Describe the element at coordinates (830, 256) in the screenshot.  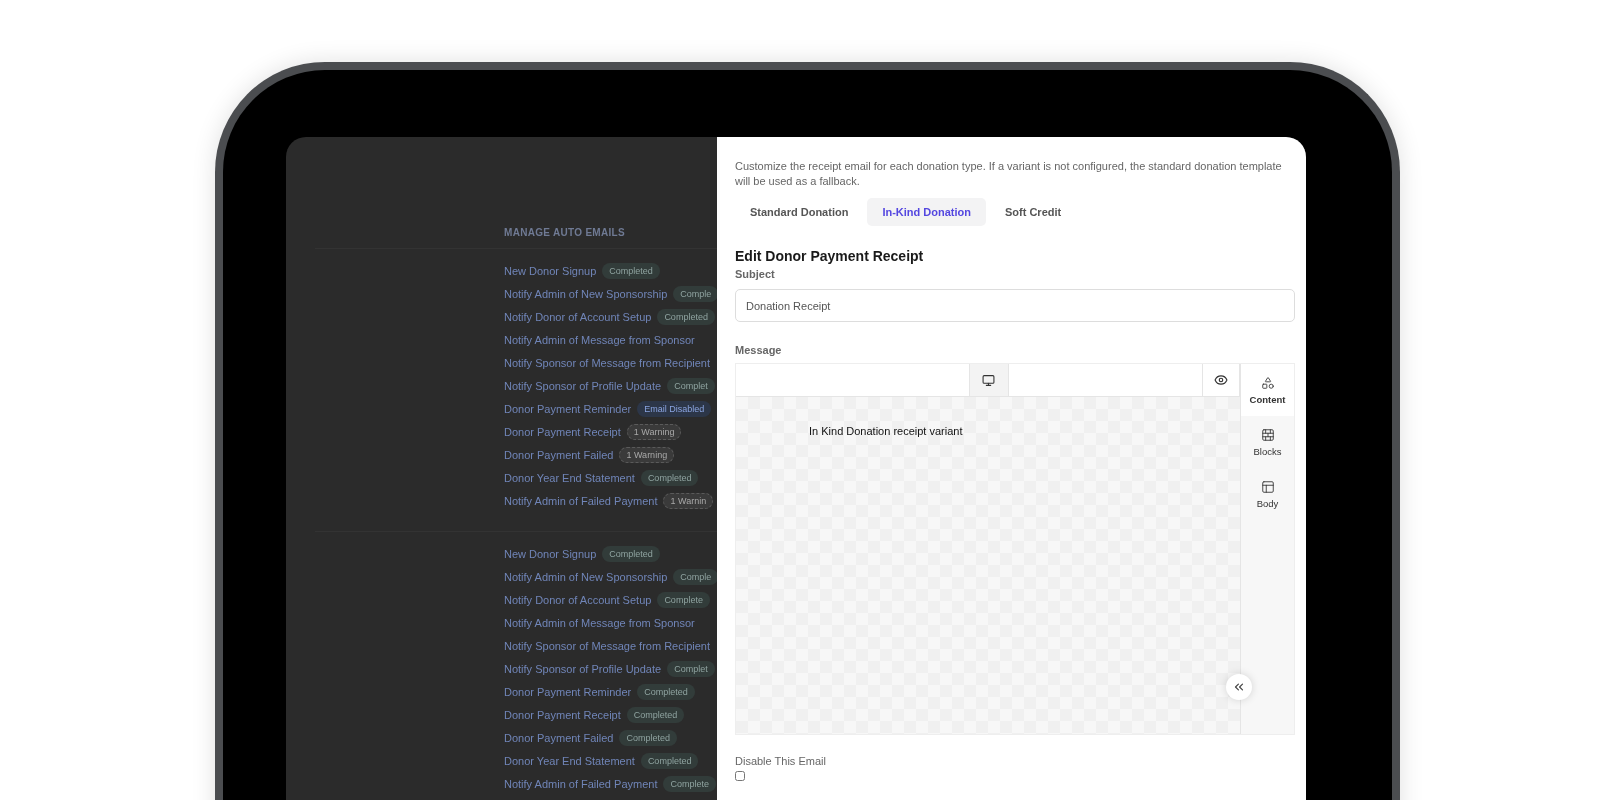
I see `editor-heading: Edit Donor Payment Receipt` at that location.